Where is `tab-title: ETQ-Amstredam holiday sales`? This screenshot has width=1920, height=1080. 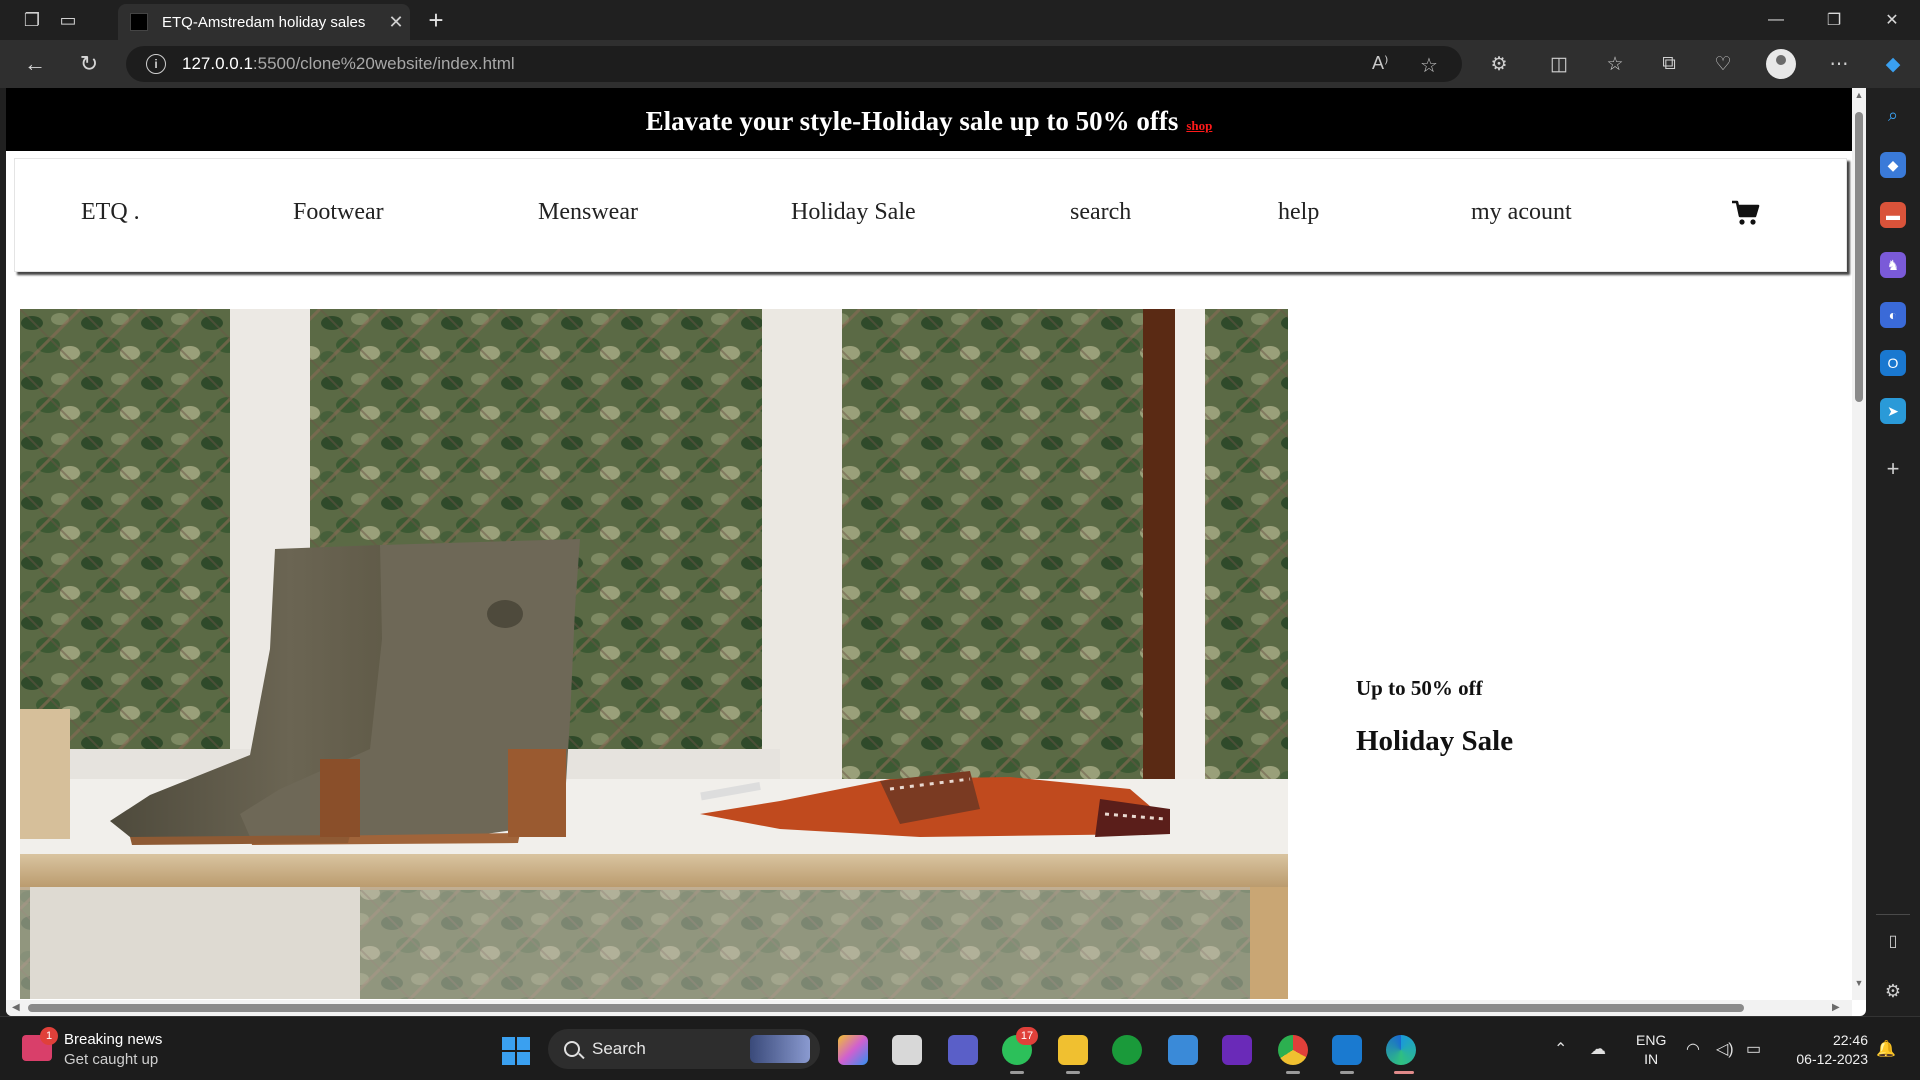 tab-title: ETQ-Amstredam holiday sales is located at coordinates (264, 22).